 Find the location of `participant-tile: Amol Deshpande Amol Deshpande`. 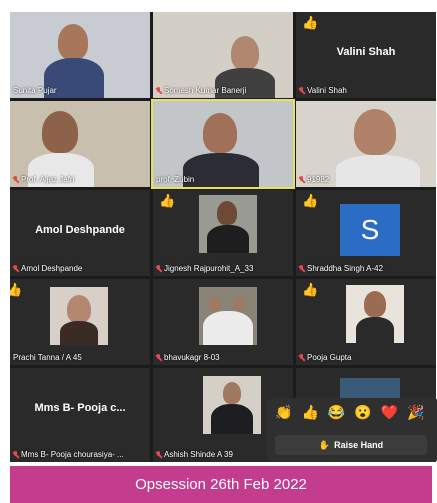

participant-tile: Amol Deshpande Amol Deshpande is located at coordinates (80, 233).